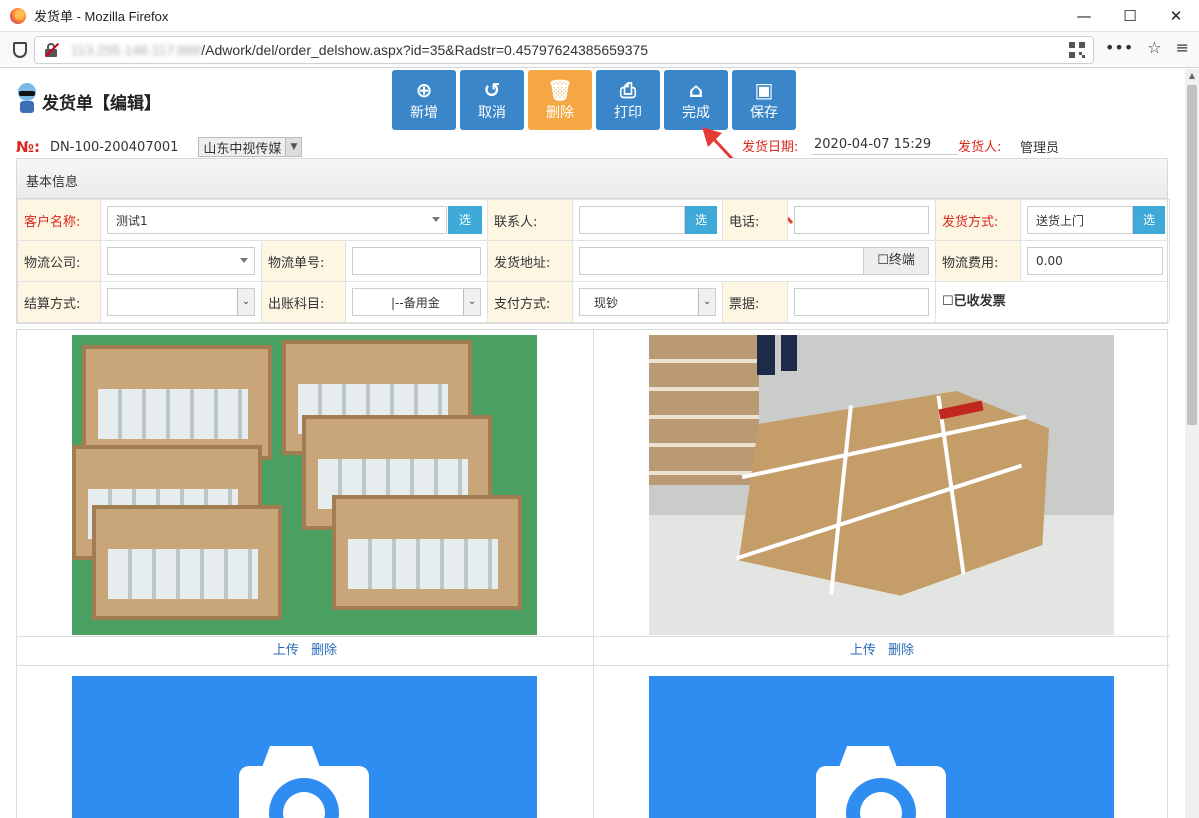 This screenshot has height=818, width=1199. I want to click on add-button: ⊕ 新增, so click(424, 100).